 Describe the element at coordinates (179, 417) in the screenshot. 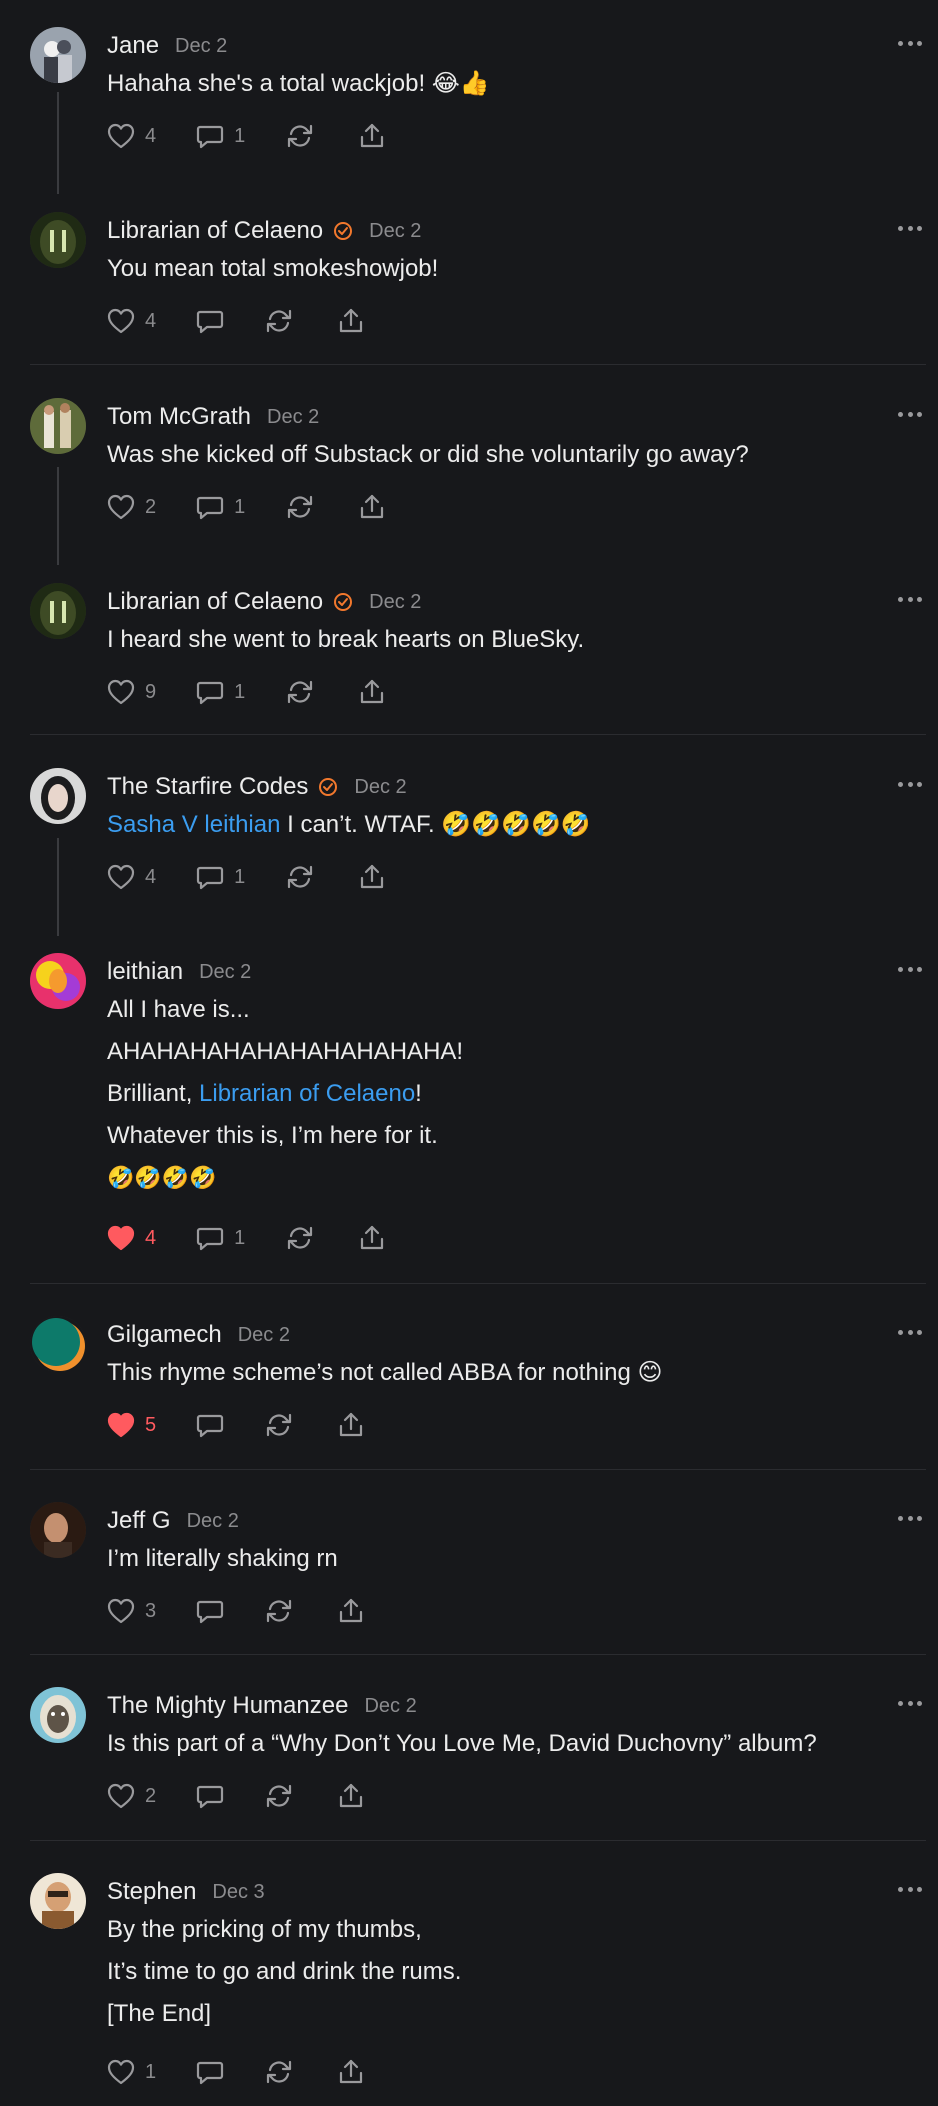

I see `author-name: Tom McGrath` at that location.